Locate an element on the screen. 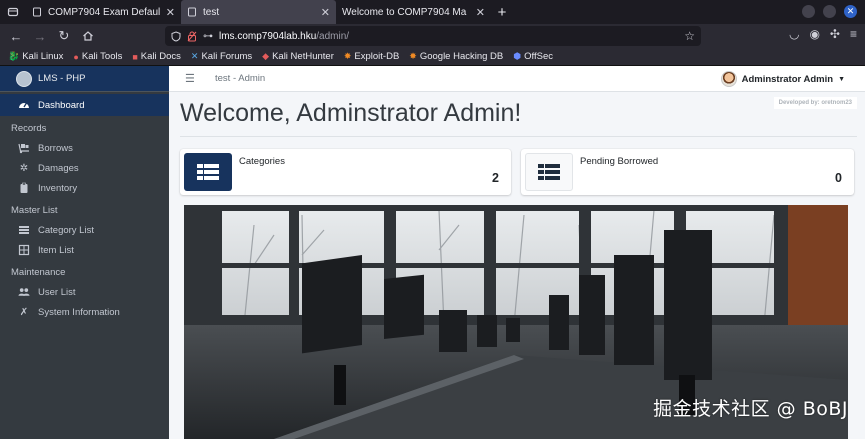 Image resolution: width=865 pixels, height=439 pixels. bookmark-kali-tools: ● Kali Tools is located at coordinates (97, 56).